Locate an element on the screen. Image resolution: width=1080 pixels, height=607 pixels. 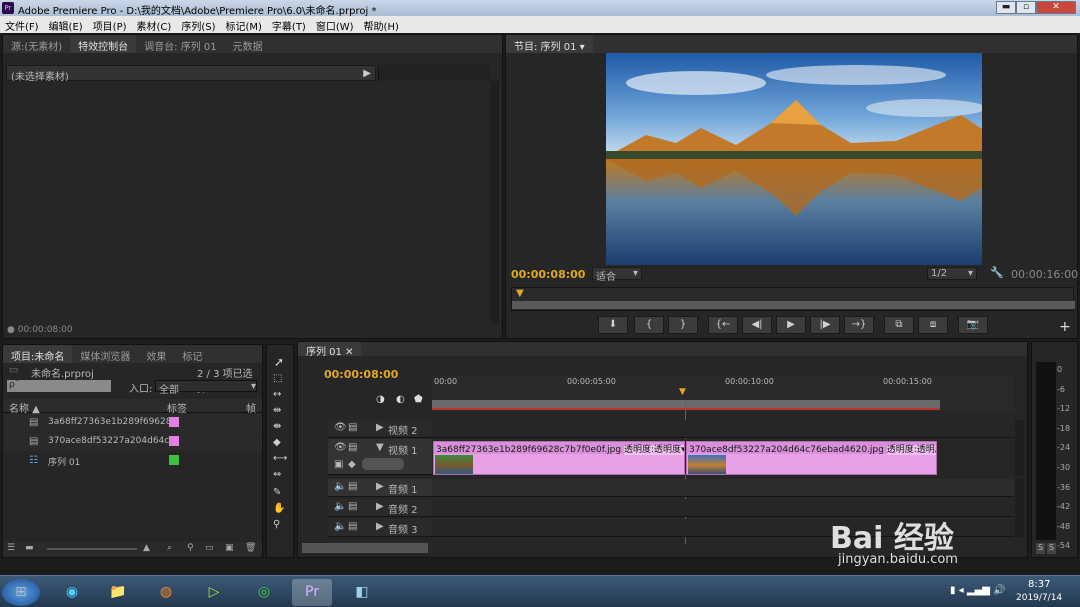
go-to-in-button: {← is located at coordinates (723, 325).